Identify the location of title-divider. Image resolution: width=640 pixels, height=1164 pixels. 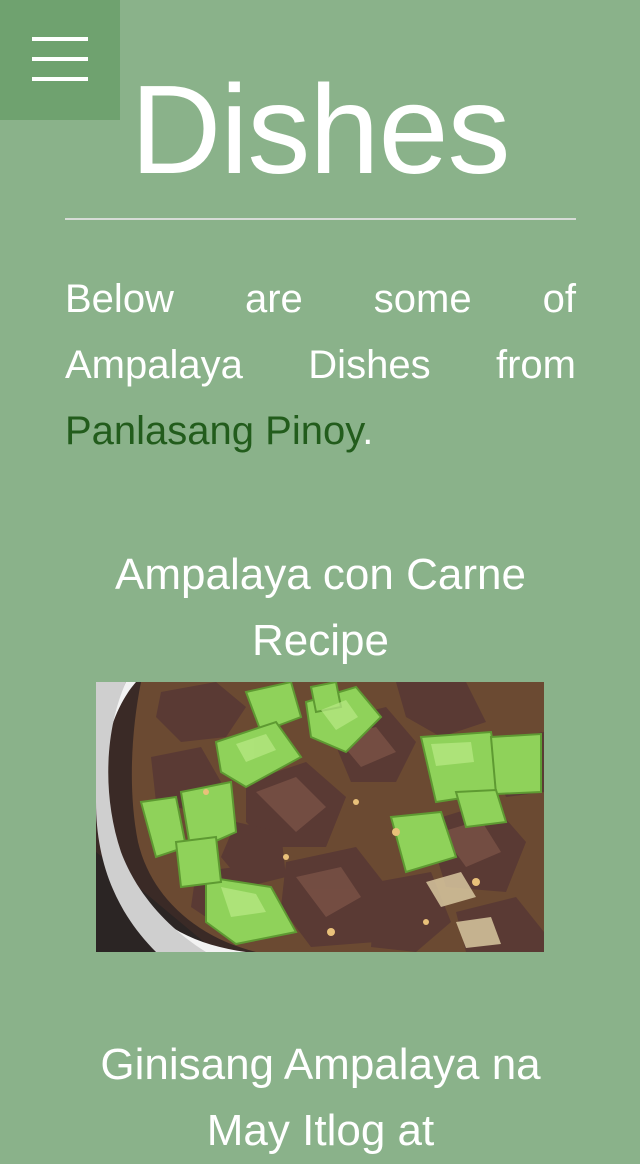
(320, 219).